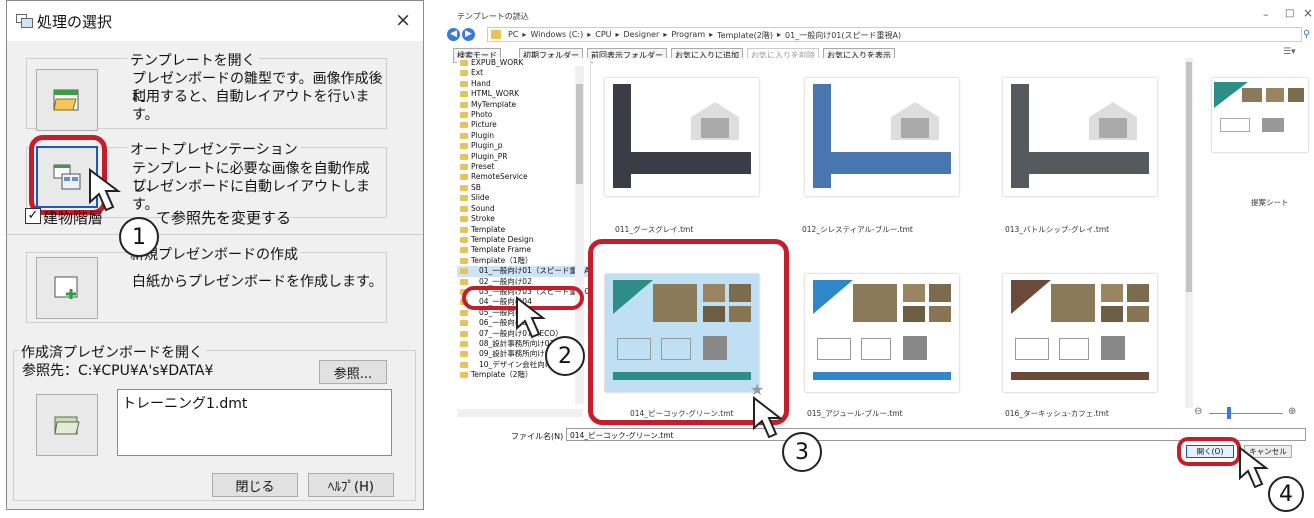  Describe the element at coordinates (523, 230) in the screenshot. I see `tree-item: Template` at that location.